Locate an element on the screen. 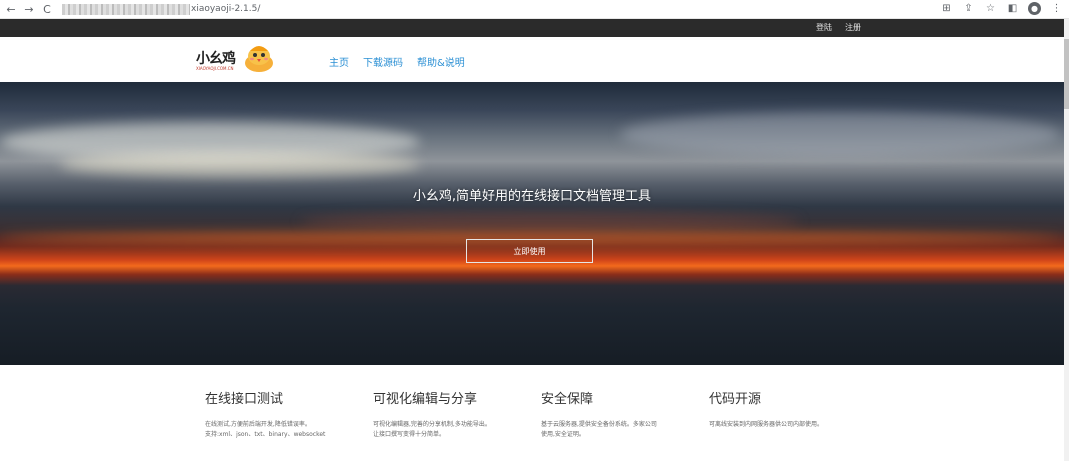  feature-title: 可视化编辑与分享 is located at coordinates (425, 399).